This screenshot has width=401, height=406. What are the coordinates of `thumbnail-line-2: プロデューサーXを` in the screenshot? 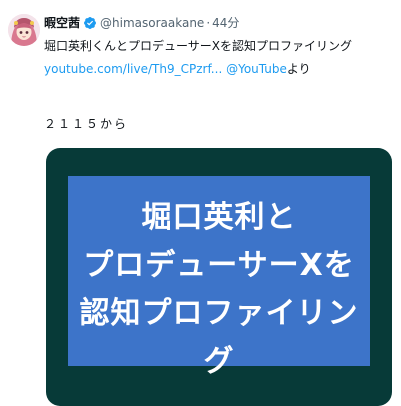 It's located at (219, 265).